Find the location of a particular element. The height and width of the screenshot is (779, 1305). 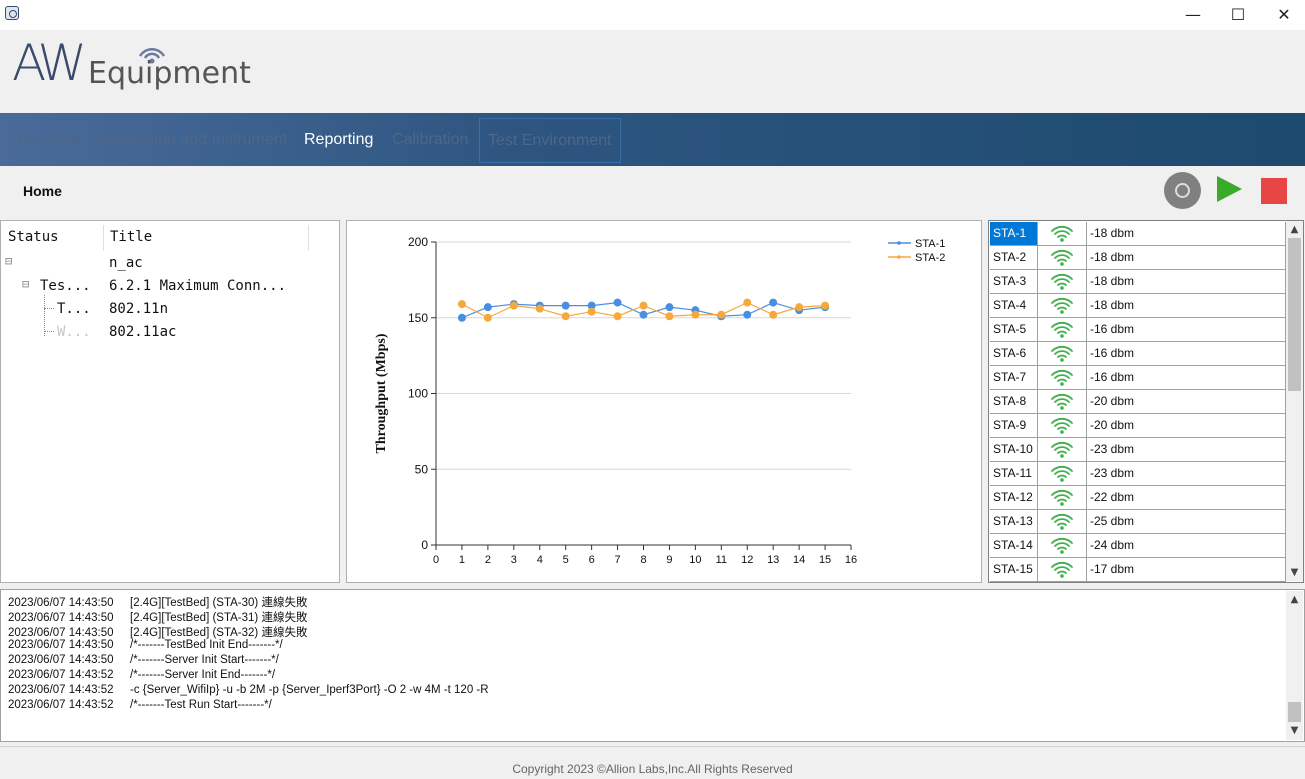

app-icon is located at coordinates (12, 13).